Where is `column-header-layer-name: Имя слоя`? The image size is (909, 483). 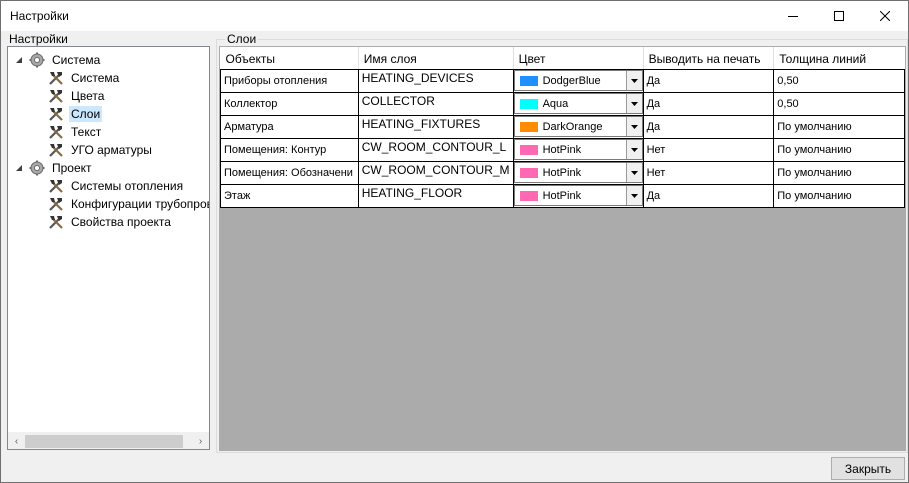
column-header-layer-name: Имя слоя is located at coordinates (436, 58).